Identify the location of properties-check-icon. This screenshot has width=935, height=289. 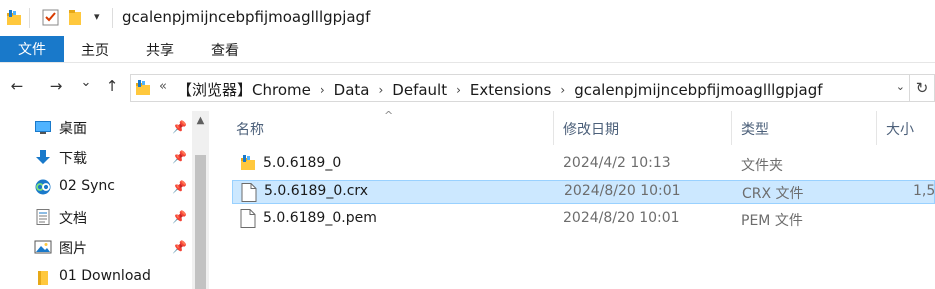
(50, 19).